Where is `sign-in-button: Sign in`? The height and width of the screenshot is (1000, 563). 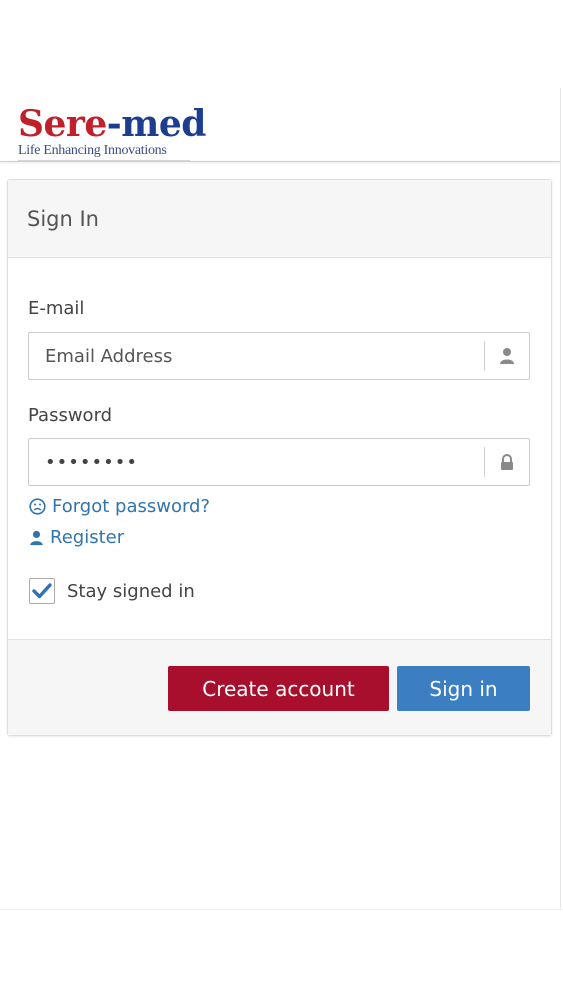 sign-in-button: Sign in is located at coordinates (463, 688).